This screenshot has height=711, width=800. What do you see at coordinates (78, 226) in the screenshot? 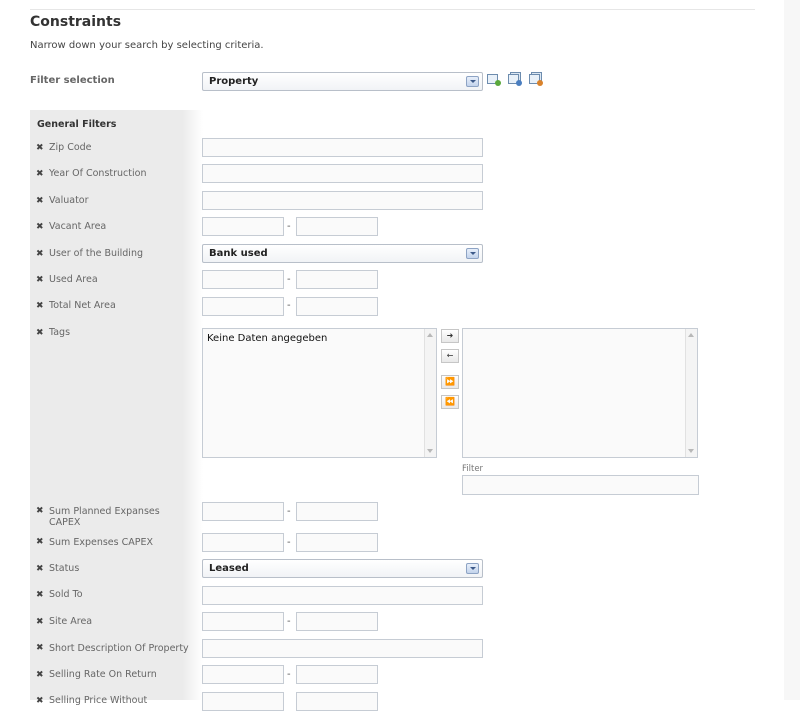
I see `filter-label-vacant-area: Vacant Area` at bounding box center [78, 226].